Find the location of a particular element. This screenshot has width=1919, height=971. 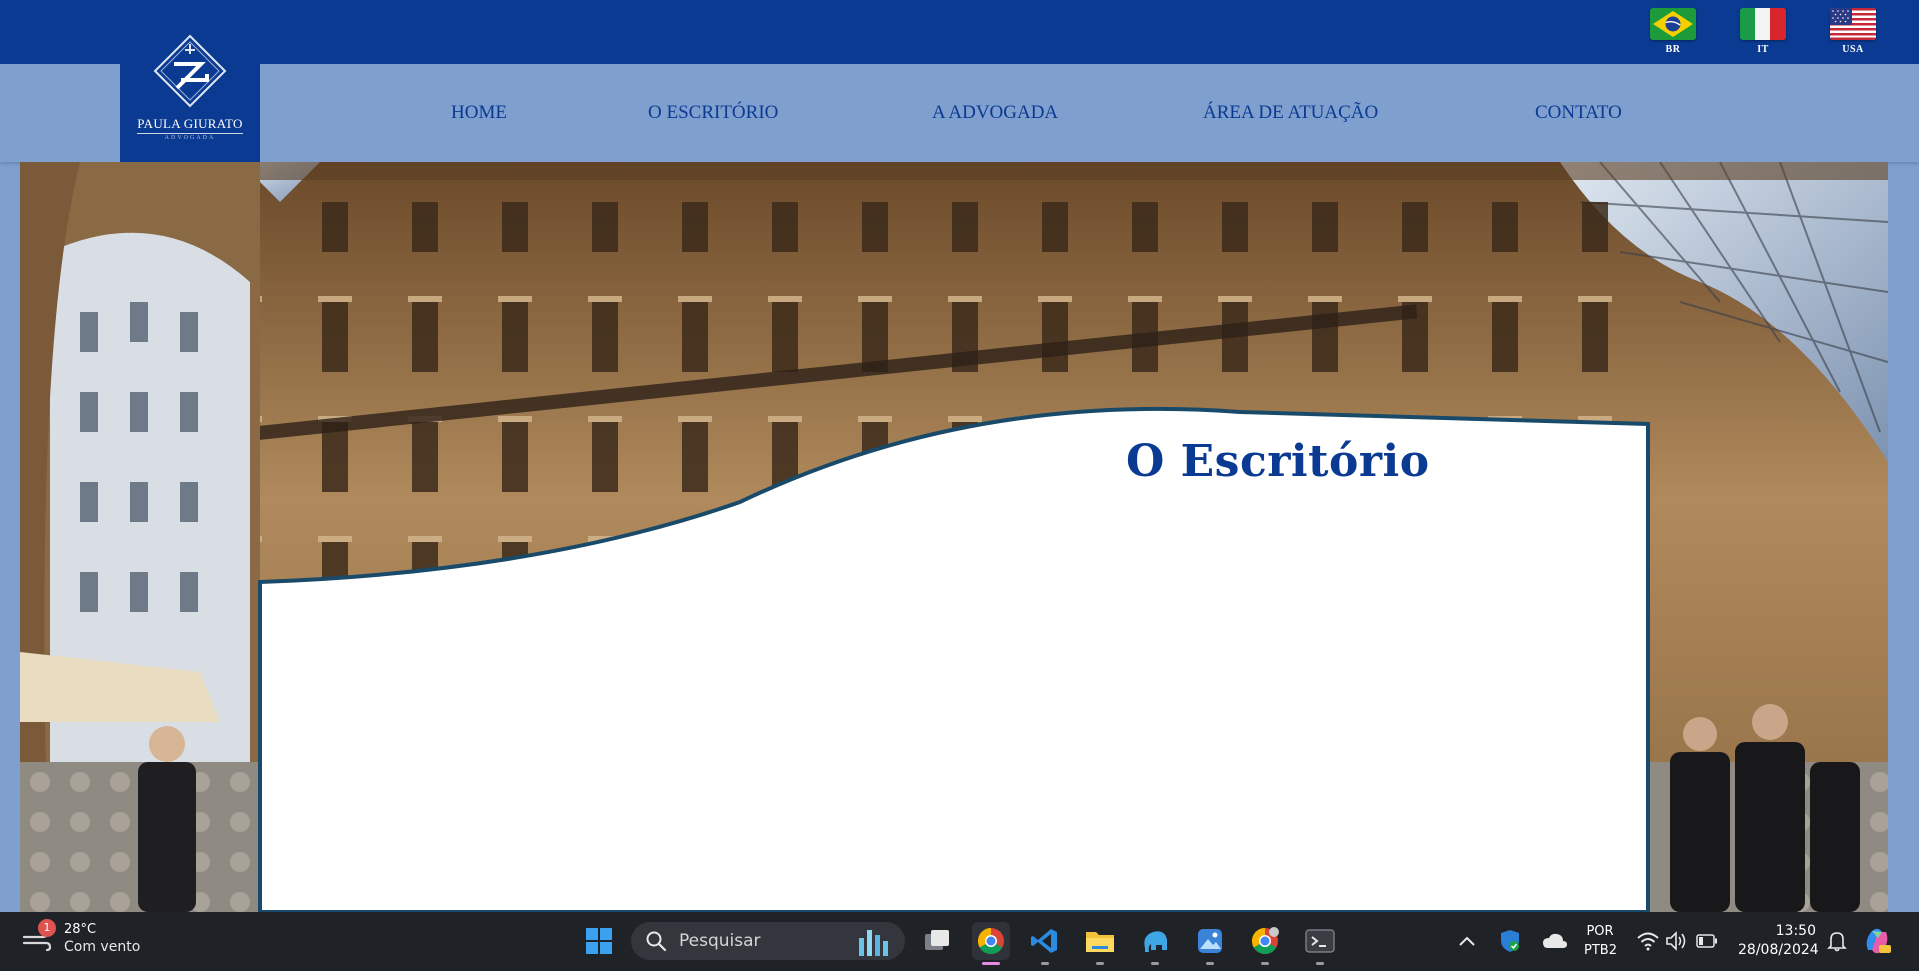

chrome-icon is located at coordinates (991, 943).